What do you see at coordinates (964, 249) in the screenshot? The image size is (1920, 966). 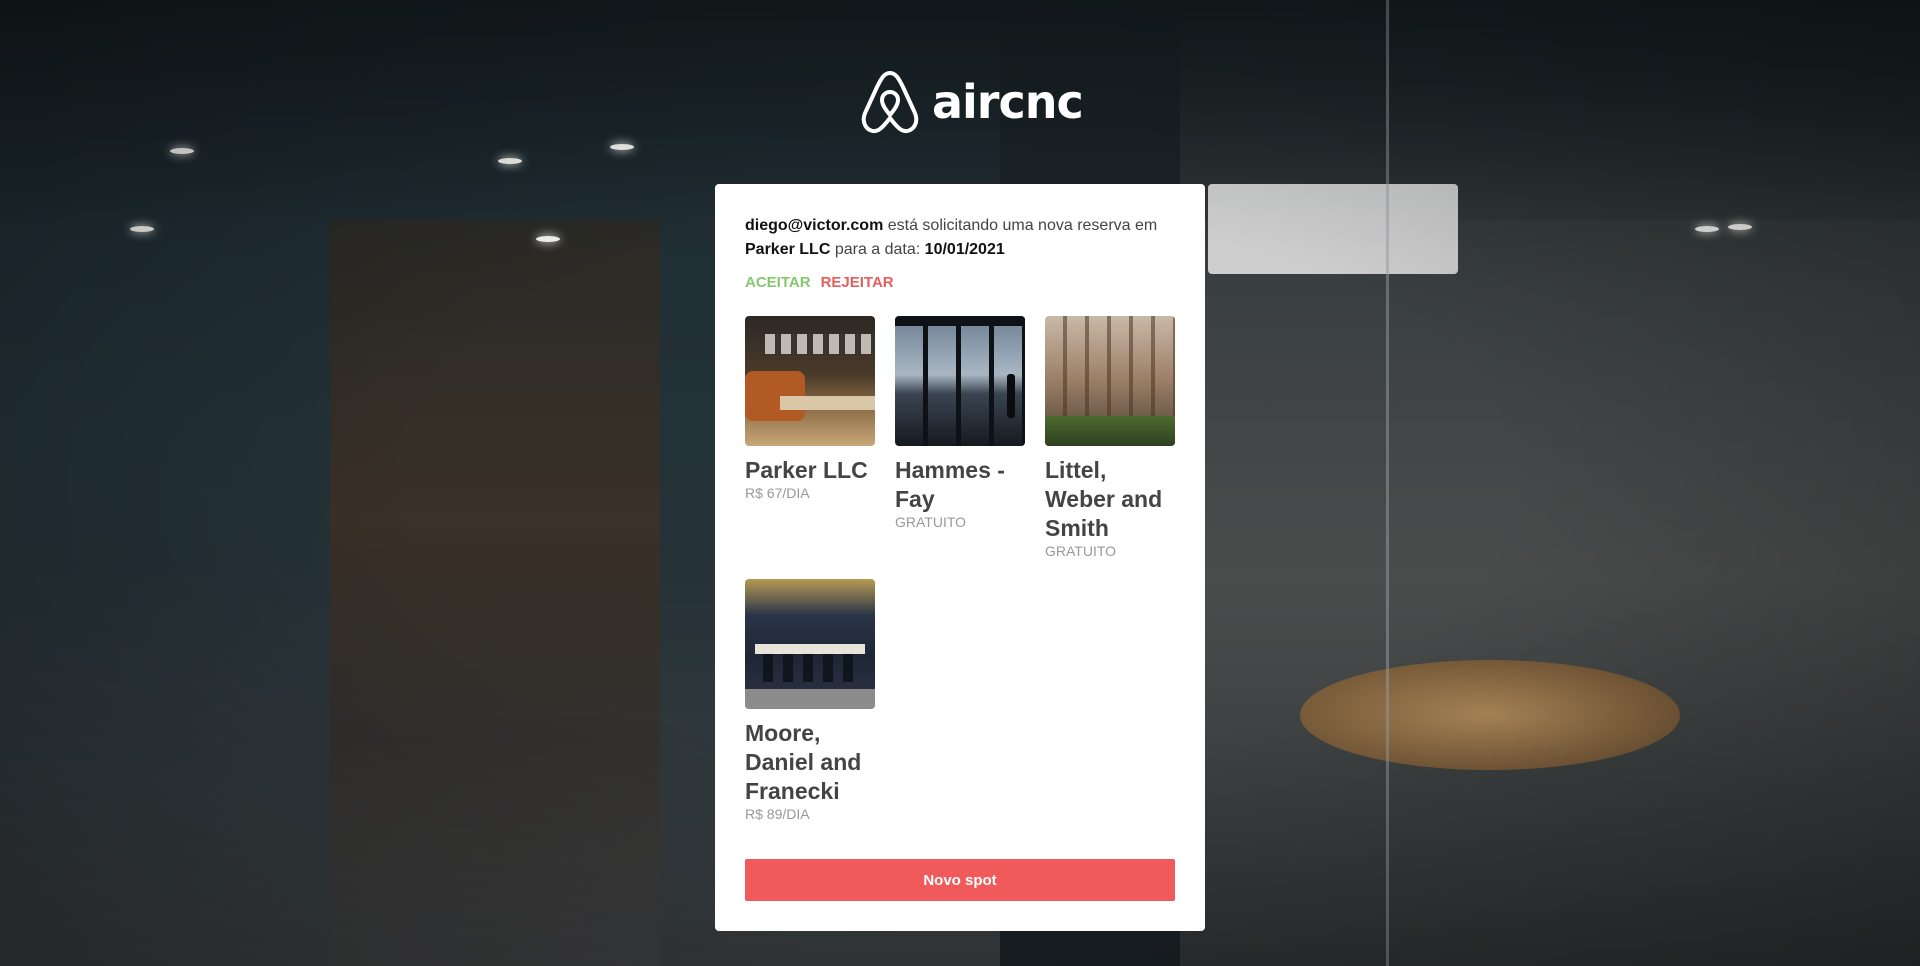 I see `requested-date: 10/01/2021` at bounding box center [964, 249].